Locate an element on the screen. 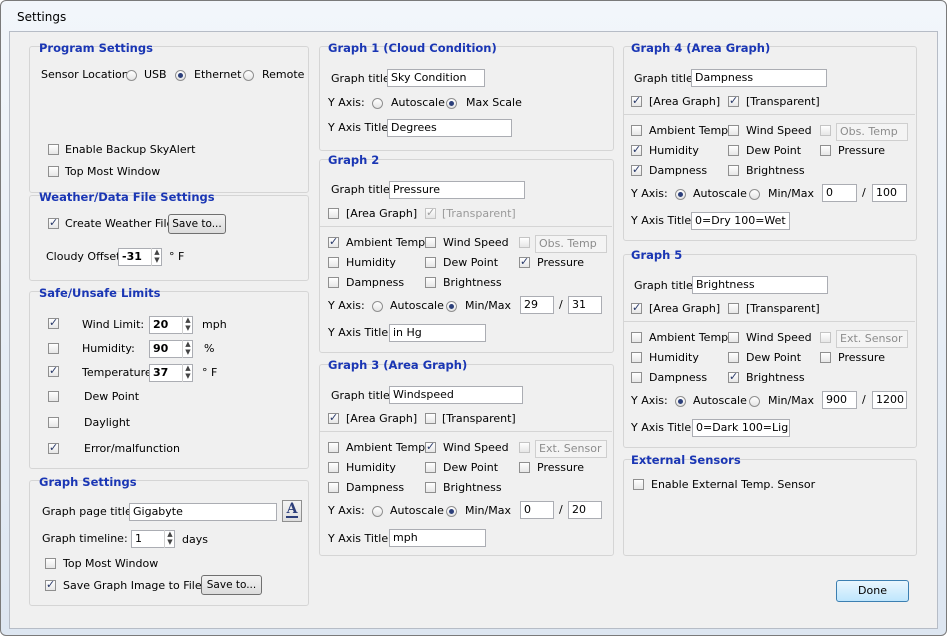 The image size is (947, 636). graph5-dew-point-checkbox is located at coordinates (733, 357).